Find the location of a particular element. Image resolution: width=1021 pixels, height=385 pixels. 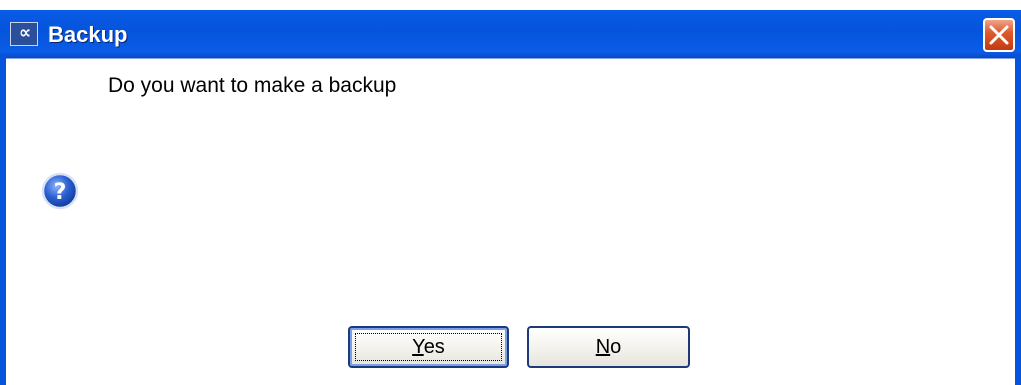

close-button is located at coordinates (999, 35).